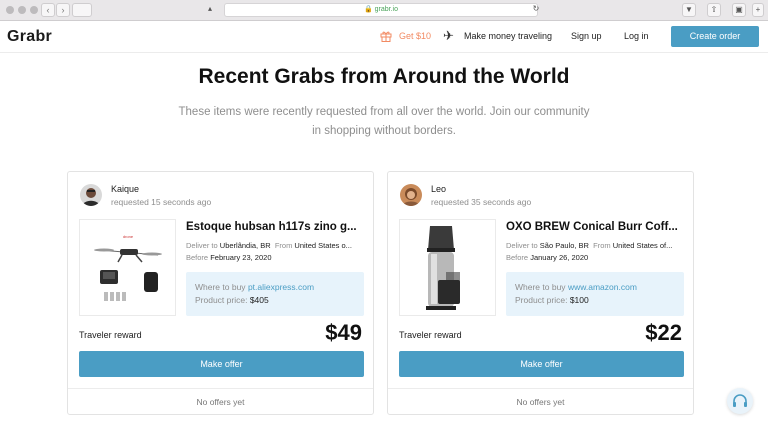  I want to click on gift-icon, so click(386, 36).